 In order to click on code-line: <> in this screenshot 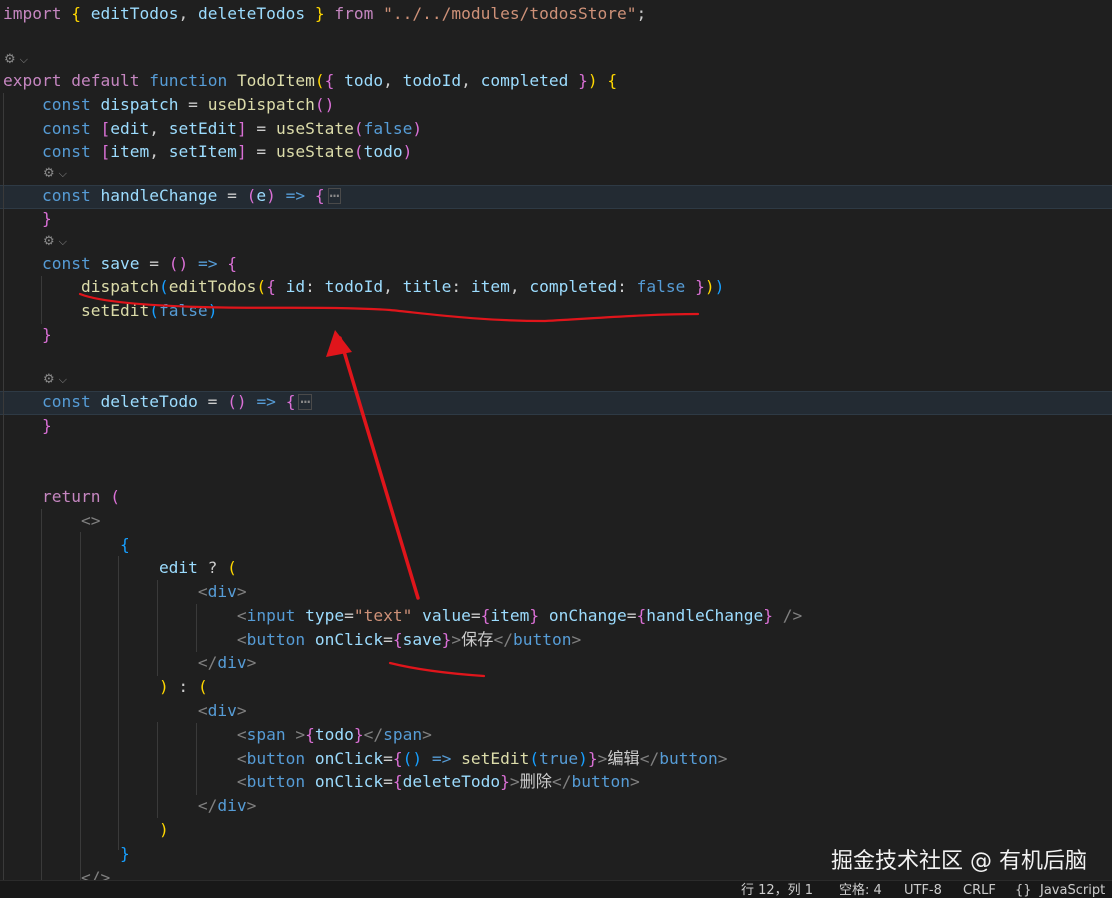, I will do `click(52, 520)`.